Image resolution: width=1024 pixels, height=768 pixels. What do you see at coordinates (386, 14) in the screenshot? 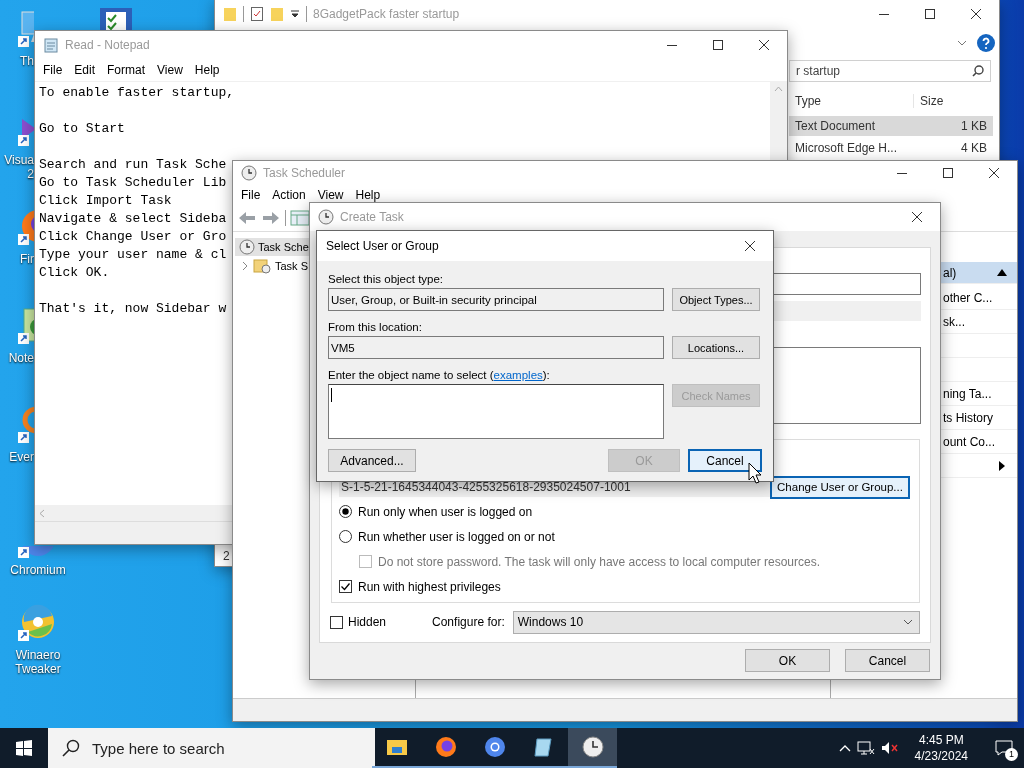
I see `window-title: 8GadgetPack faster startup` at bounding box center [386, 14].